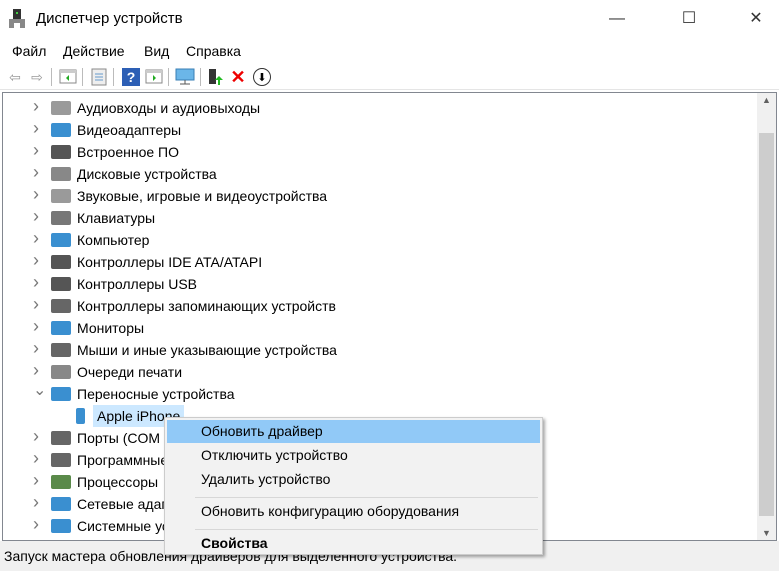  I want to click on update-driver-icon, so click(216, 77).